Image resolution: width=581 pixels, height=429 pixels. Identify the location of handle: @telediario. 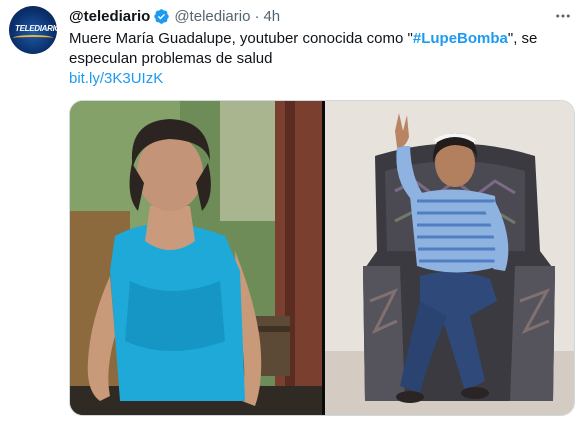
(212, 16).